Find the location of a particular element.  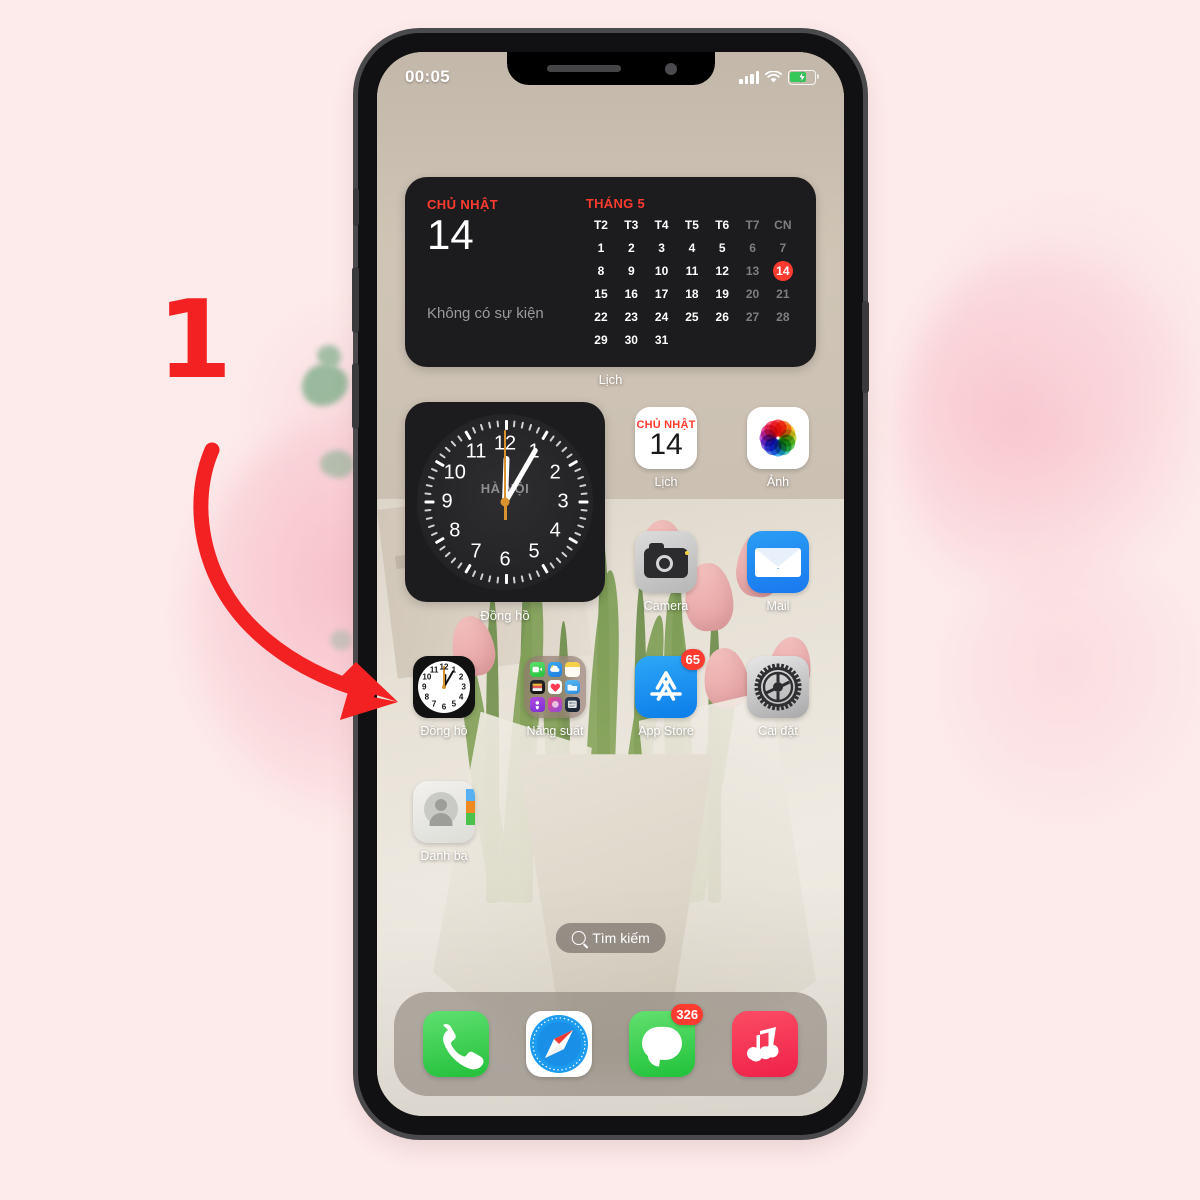

wifi-icon is located at coordinates (773, 76).